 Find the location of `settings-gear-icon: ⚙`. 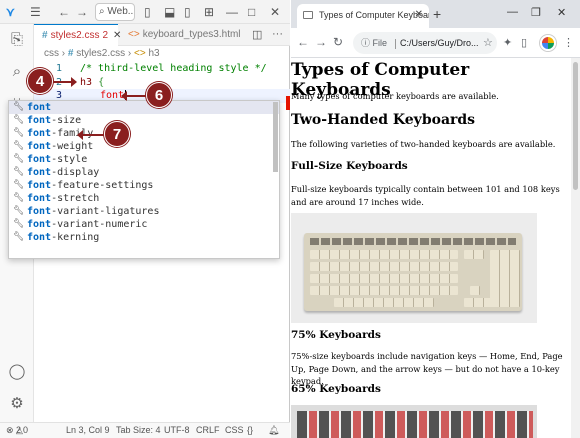

settings-gear-icon: ⚙ is located at coordinates (17, 404).